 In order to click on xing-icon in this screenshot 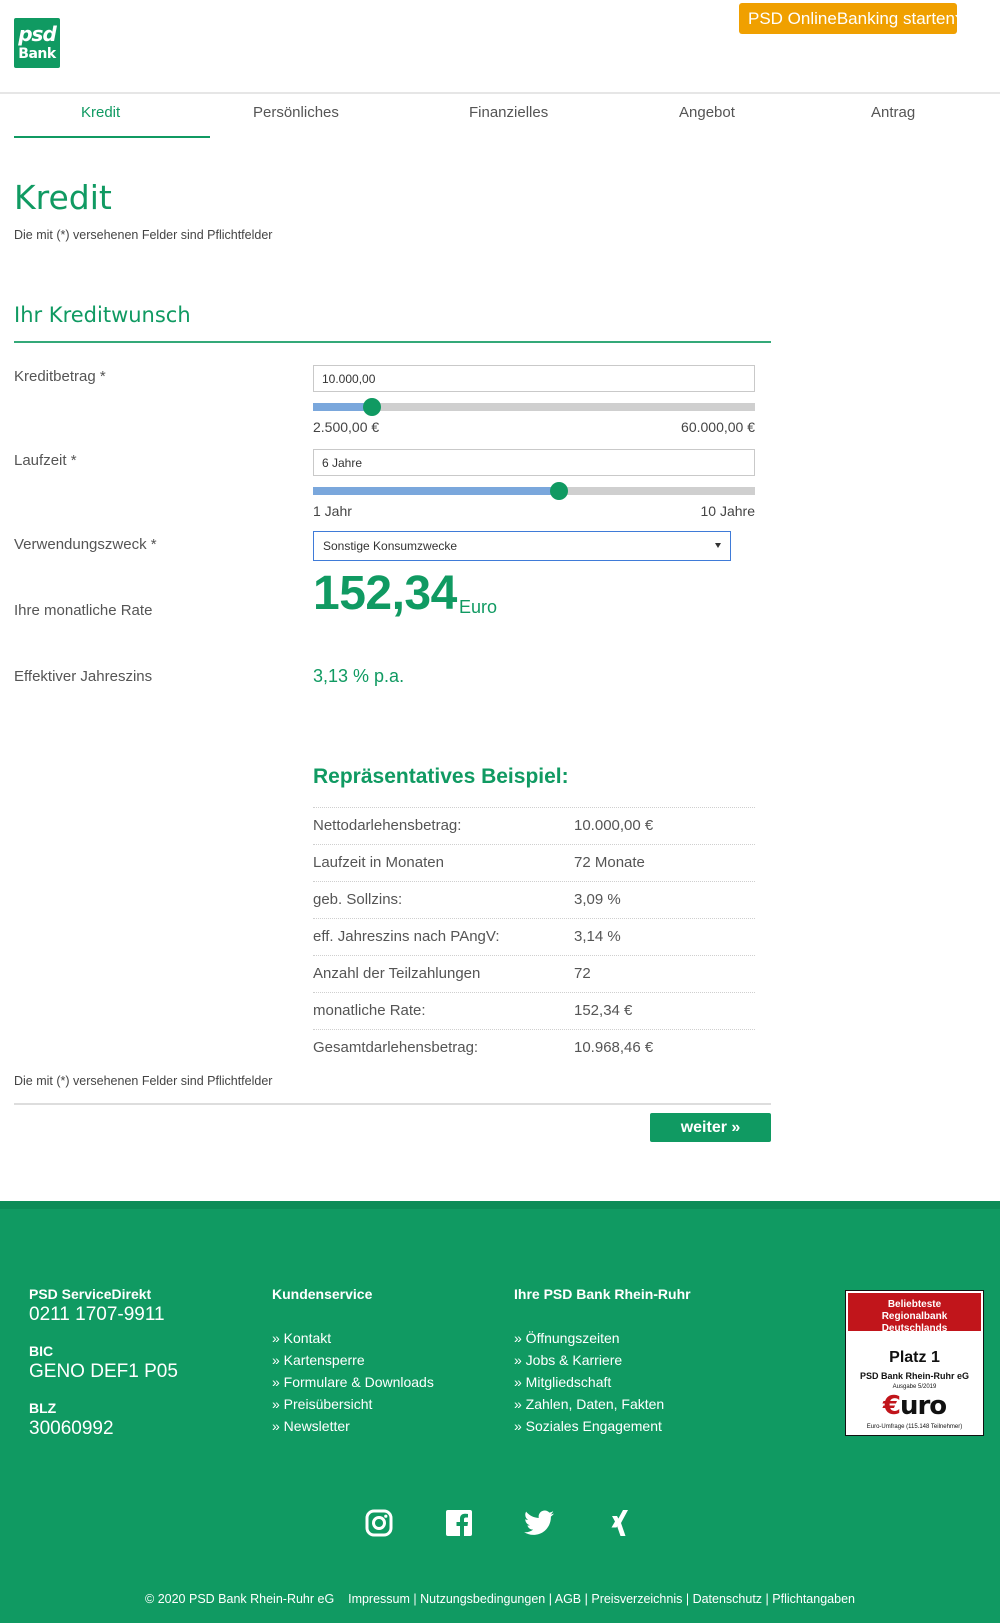, I will do `click(619, 1523)`.